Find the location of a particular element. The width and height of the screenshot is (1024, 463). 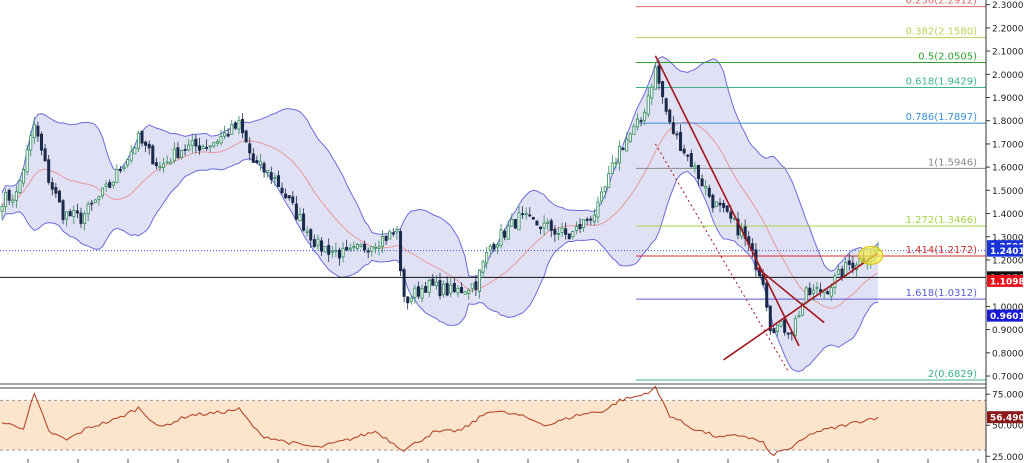

y-tick-label: 2.2000 is located at coordinates (1008, 29).